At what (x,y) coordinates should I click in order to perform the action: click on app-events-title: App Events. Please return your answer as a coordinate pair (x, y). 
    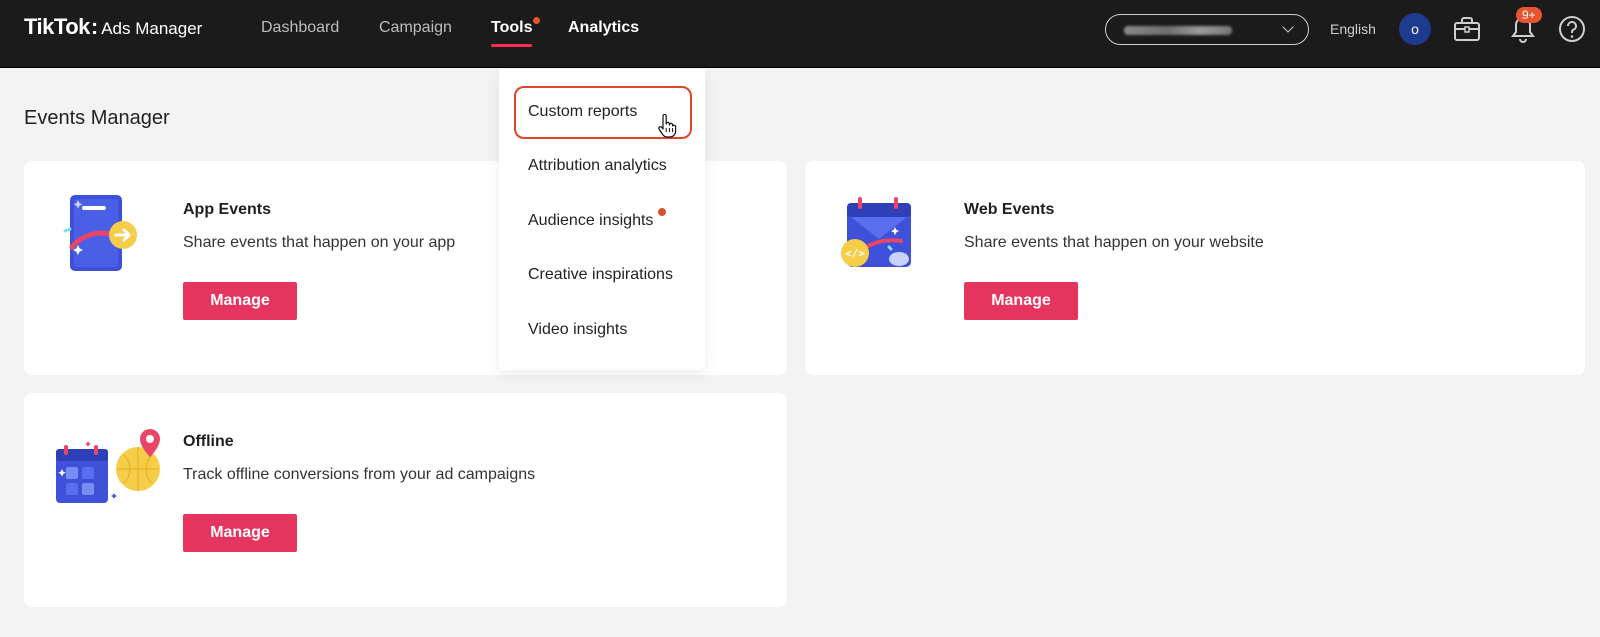
    Looking at the image, I should click on (227, 209).